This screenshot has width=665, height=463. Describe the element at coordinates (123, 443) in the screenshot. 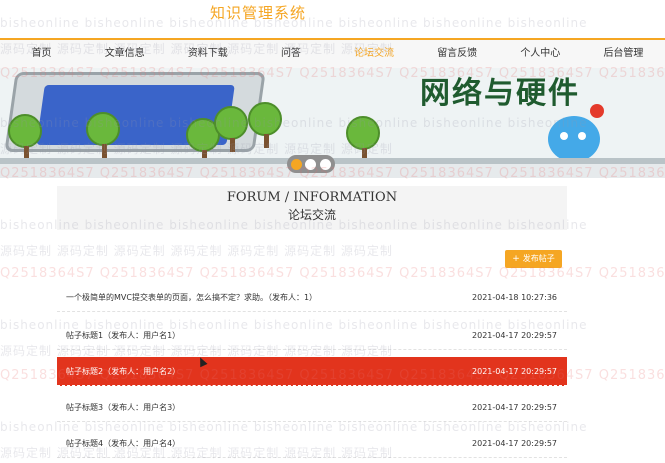

I see `thread-title: 帖子标题4（发布人：用户名4）` at that location.